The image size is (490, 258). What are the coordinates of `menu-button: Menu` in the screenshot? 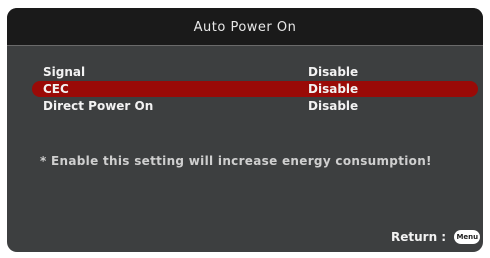 It's located at (467, 236).